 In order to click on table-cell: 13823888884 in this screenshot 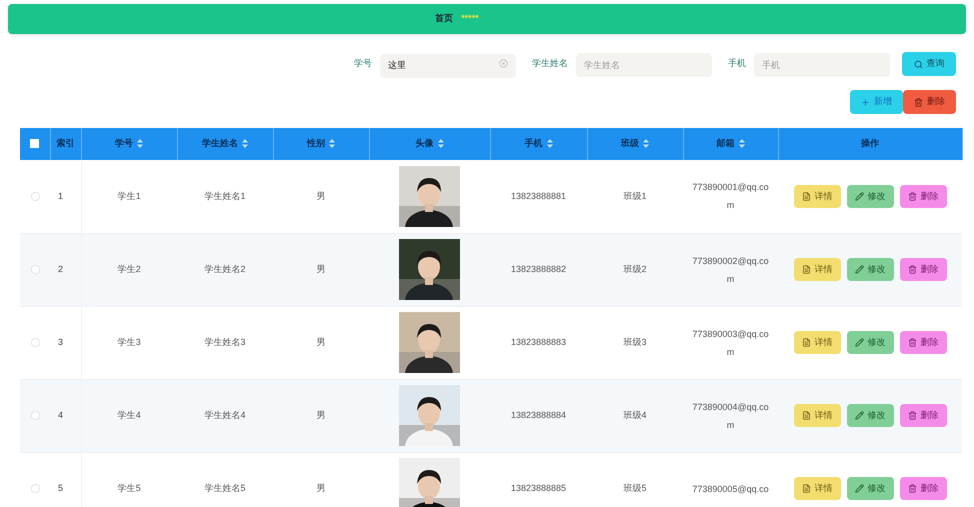, I will do `click(538, 415)`.